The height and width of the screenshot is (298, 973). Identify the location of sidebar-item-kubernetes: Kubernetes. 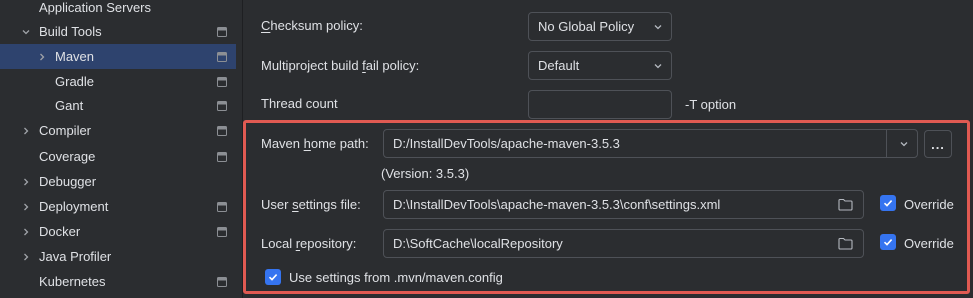
(121, 281).